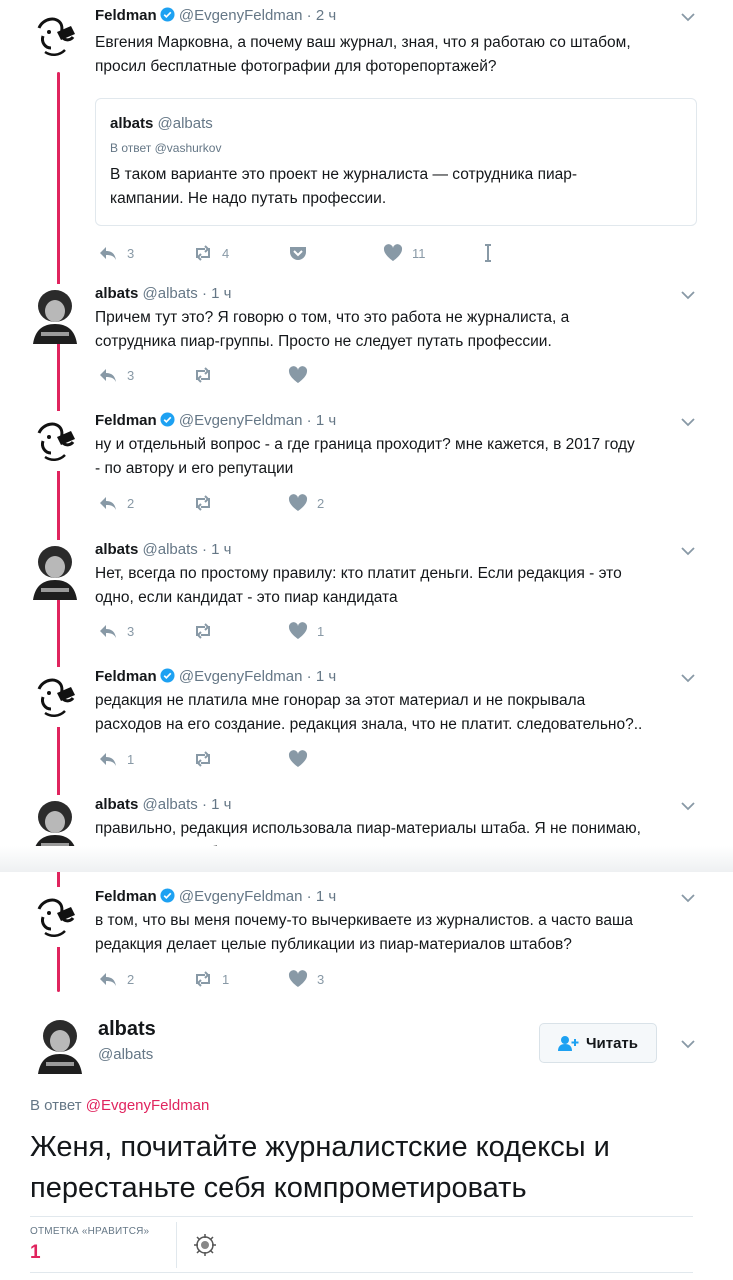  I want to click on albats-avatar-icon, so click(55, 314).